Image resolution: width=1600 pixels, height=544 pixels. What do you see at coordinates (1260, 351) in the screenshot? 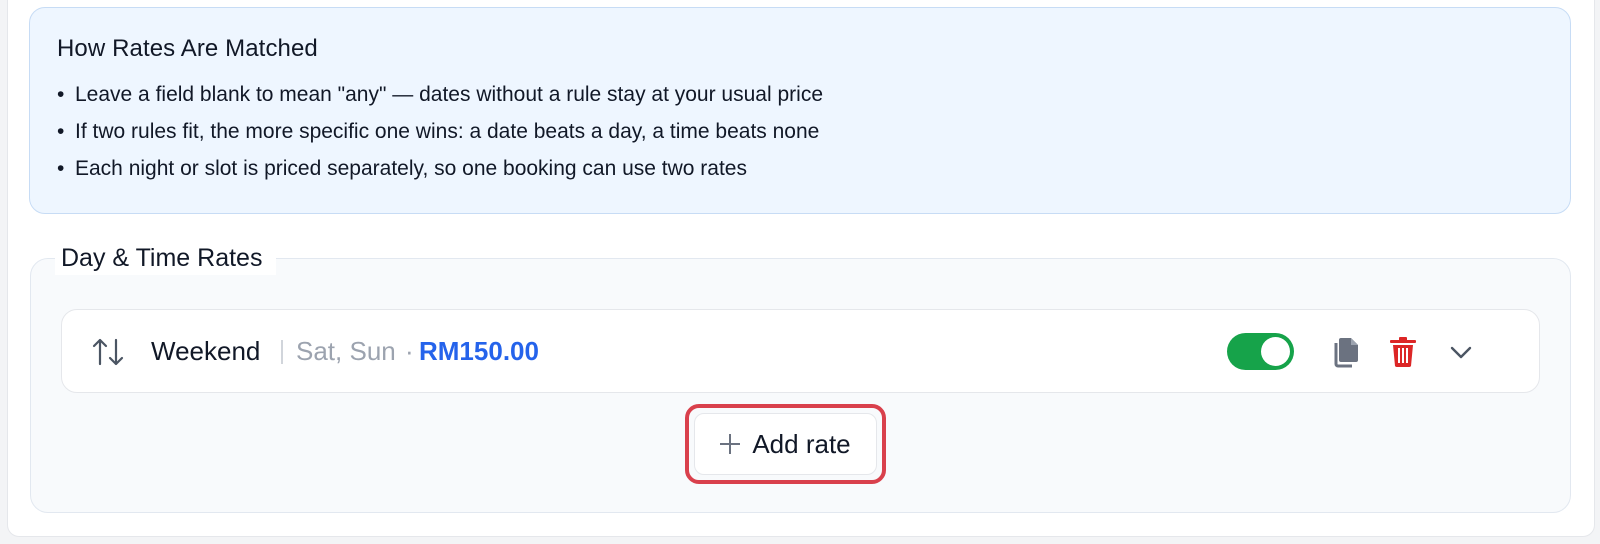
I see `rate-enabled-toggle` at bounding box center [1260, 351].